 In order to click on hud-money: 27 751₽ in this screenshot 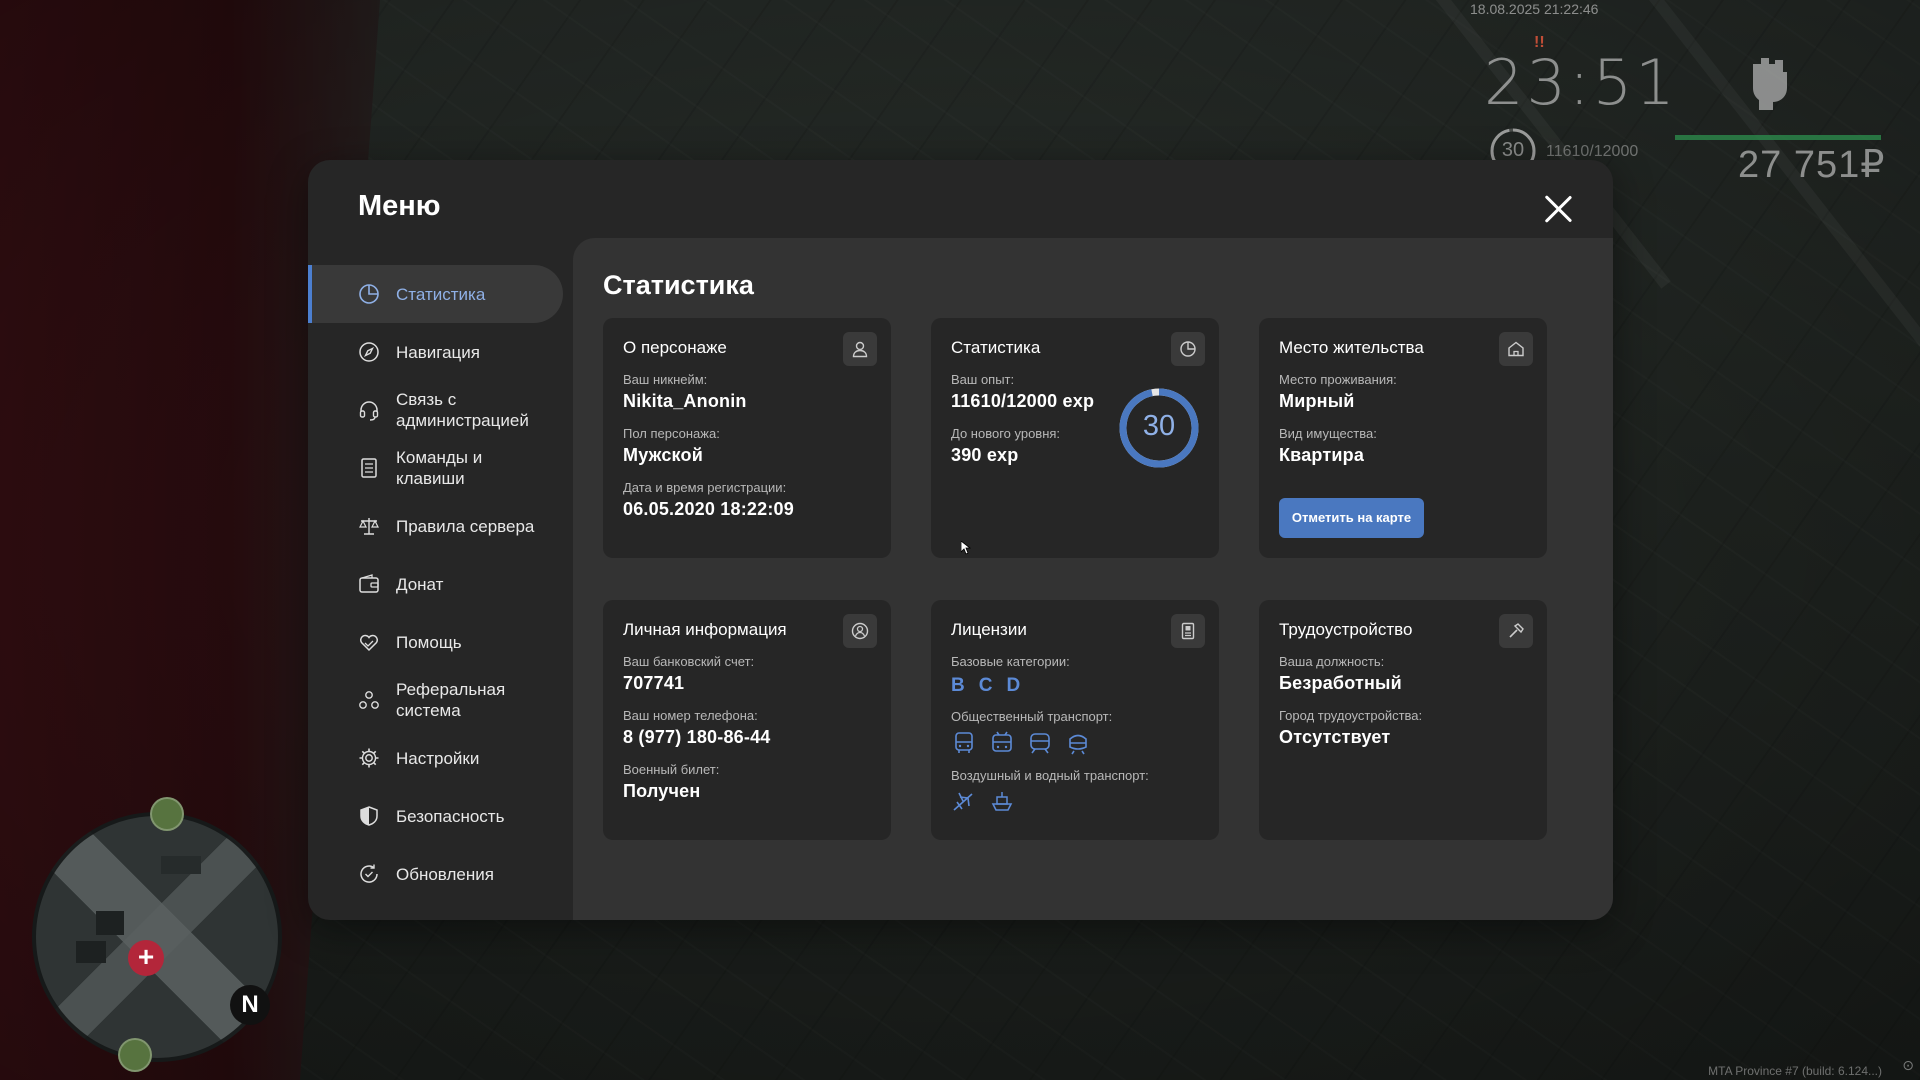, I will do `click(1812, 165)`.